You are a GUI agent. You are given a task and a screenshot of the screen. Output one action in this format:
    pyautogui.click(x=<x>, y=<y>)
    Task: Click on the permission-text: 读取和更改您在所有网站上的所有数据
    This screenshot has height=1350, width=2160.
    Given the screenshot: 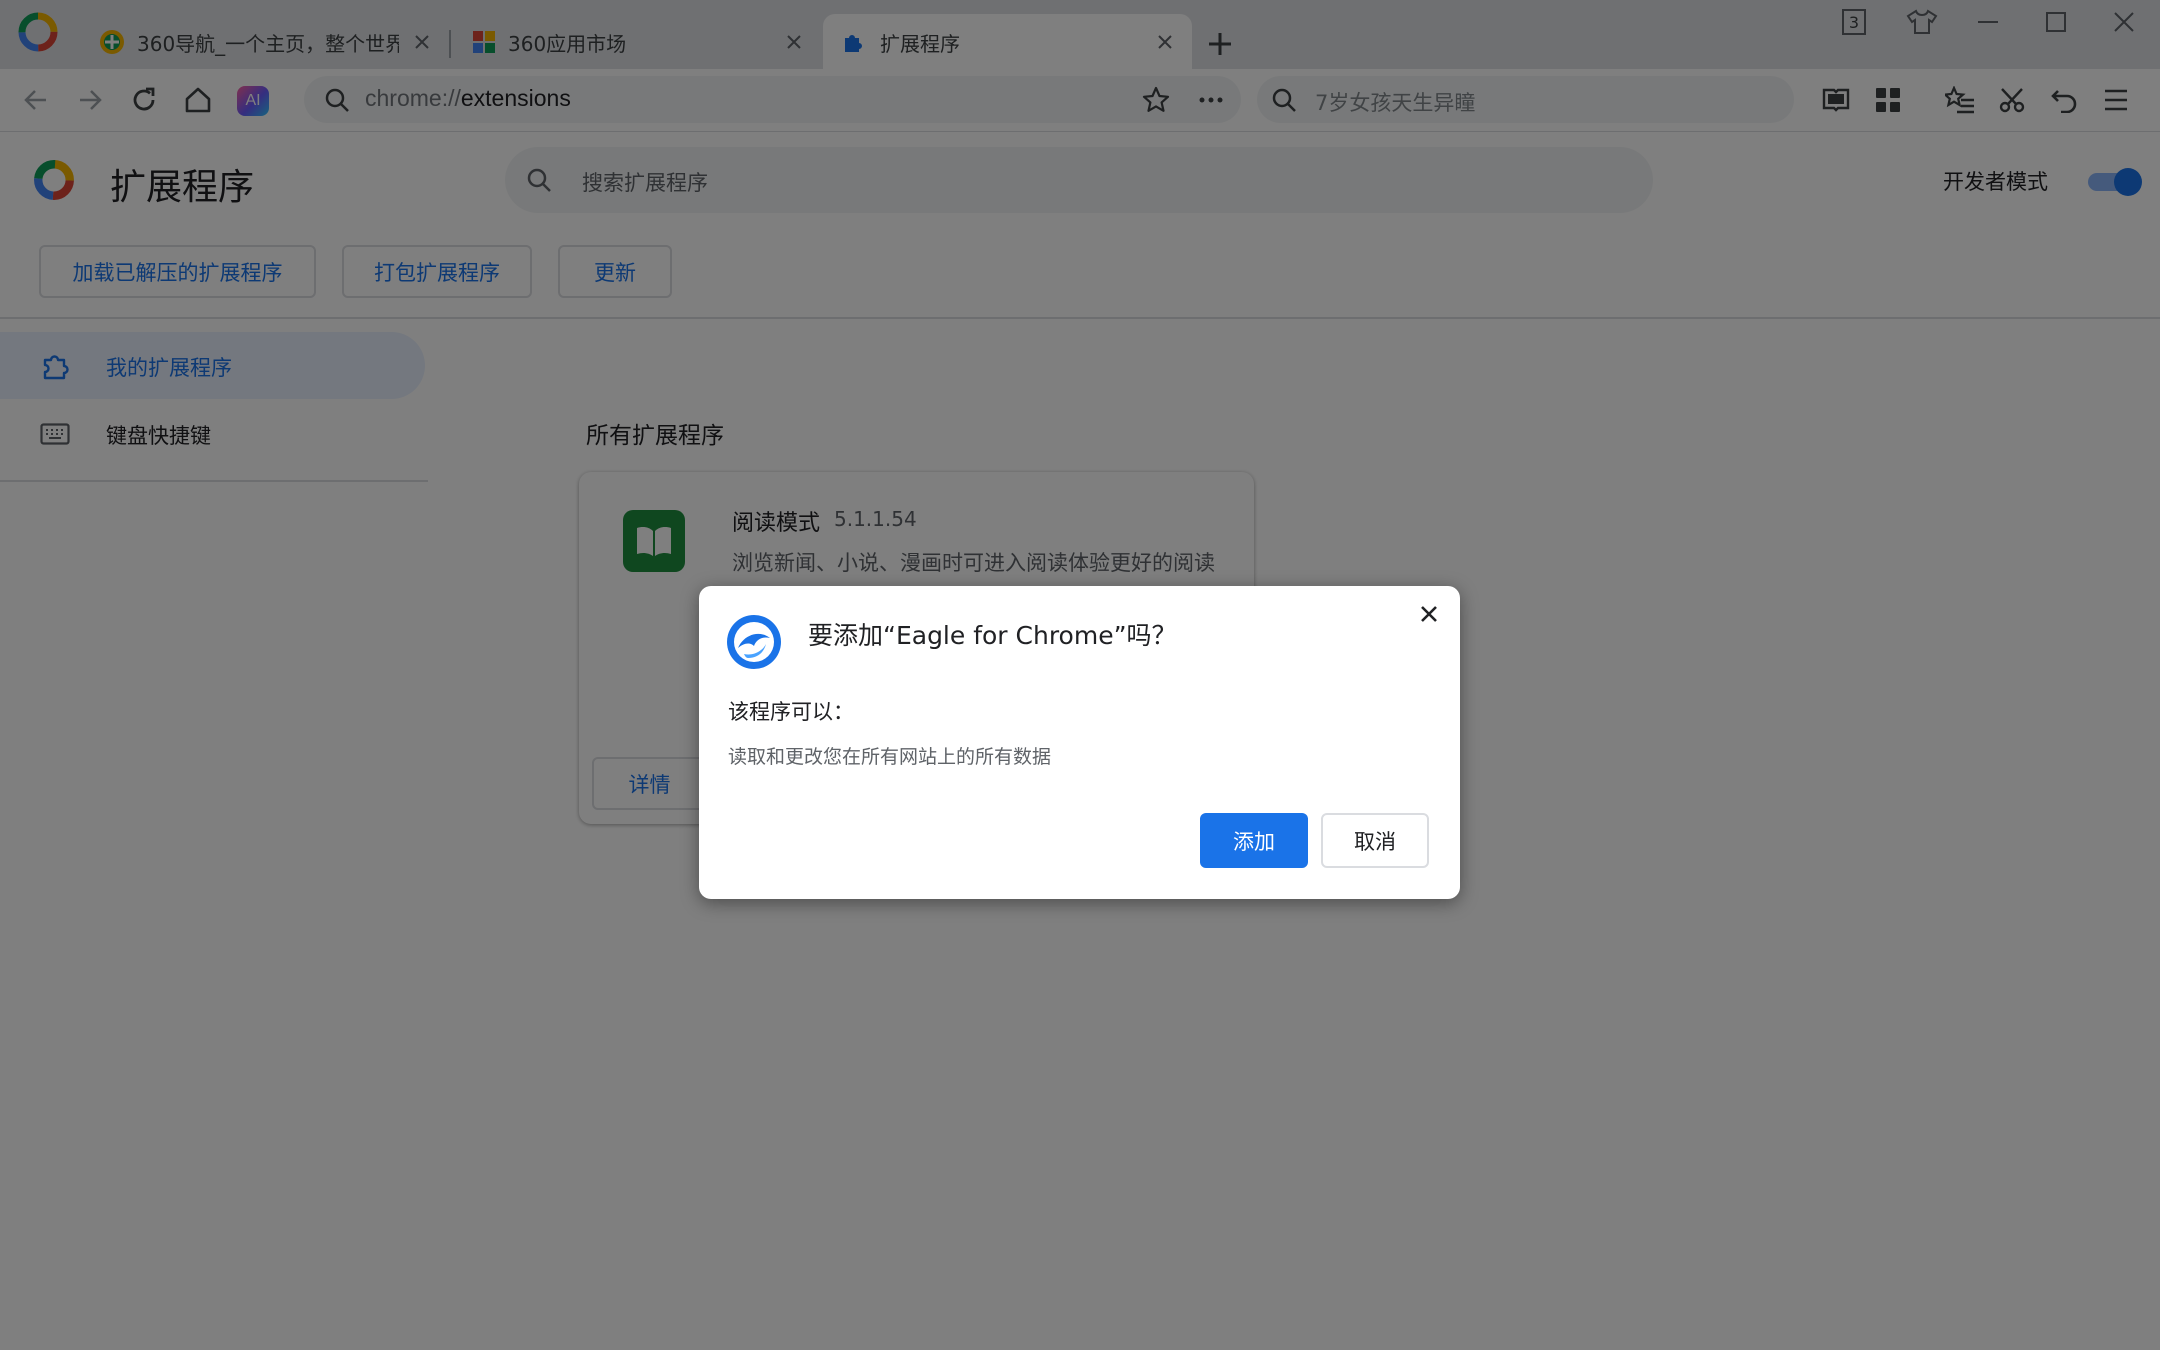 What is the action you would take?
    pyautogui.click(x=890, y=757)
    